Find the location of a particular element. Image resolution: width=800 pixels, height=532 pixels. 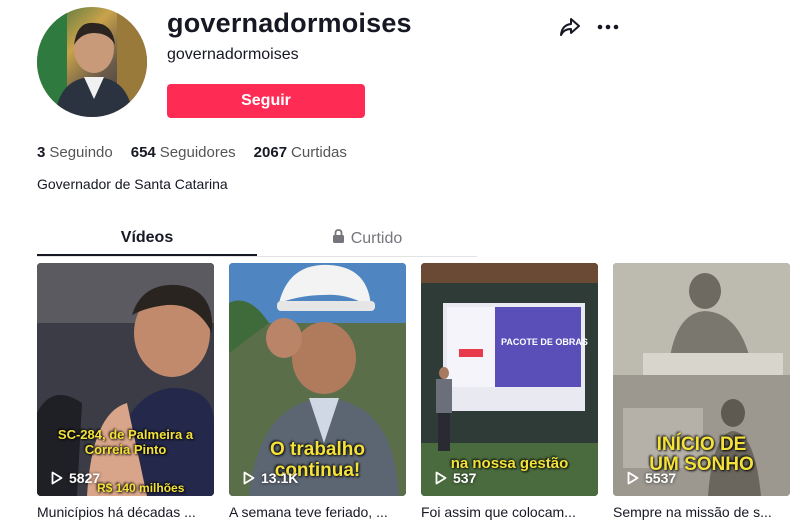

content-tabs: Vídeos Curtido is located at coordinates (257, 239).